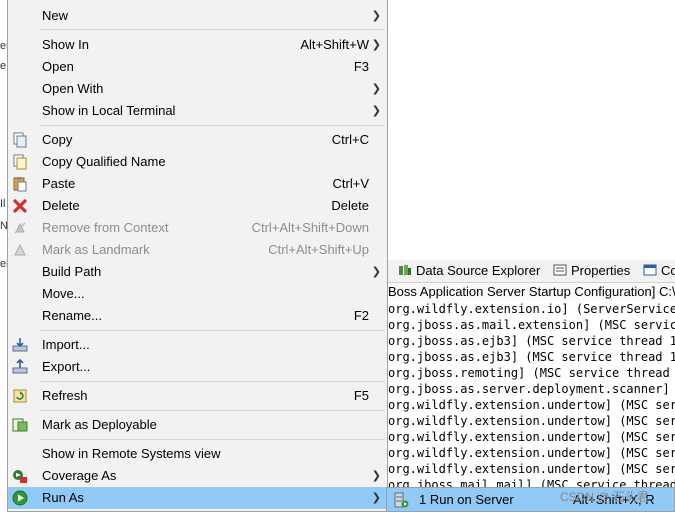 This screenshot has width=675, height=512. Describe the element at coordinates (131, 453) in the screenshot. I see `menu-item-label: Show in Remote Systems view` at that location.